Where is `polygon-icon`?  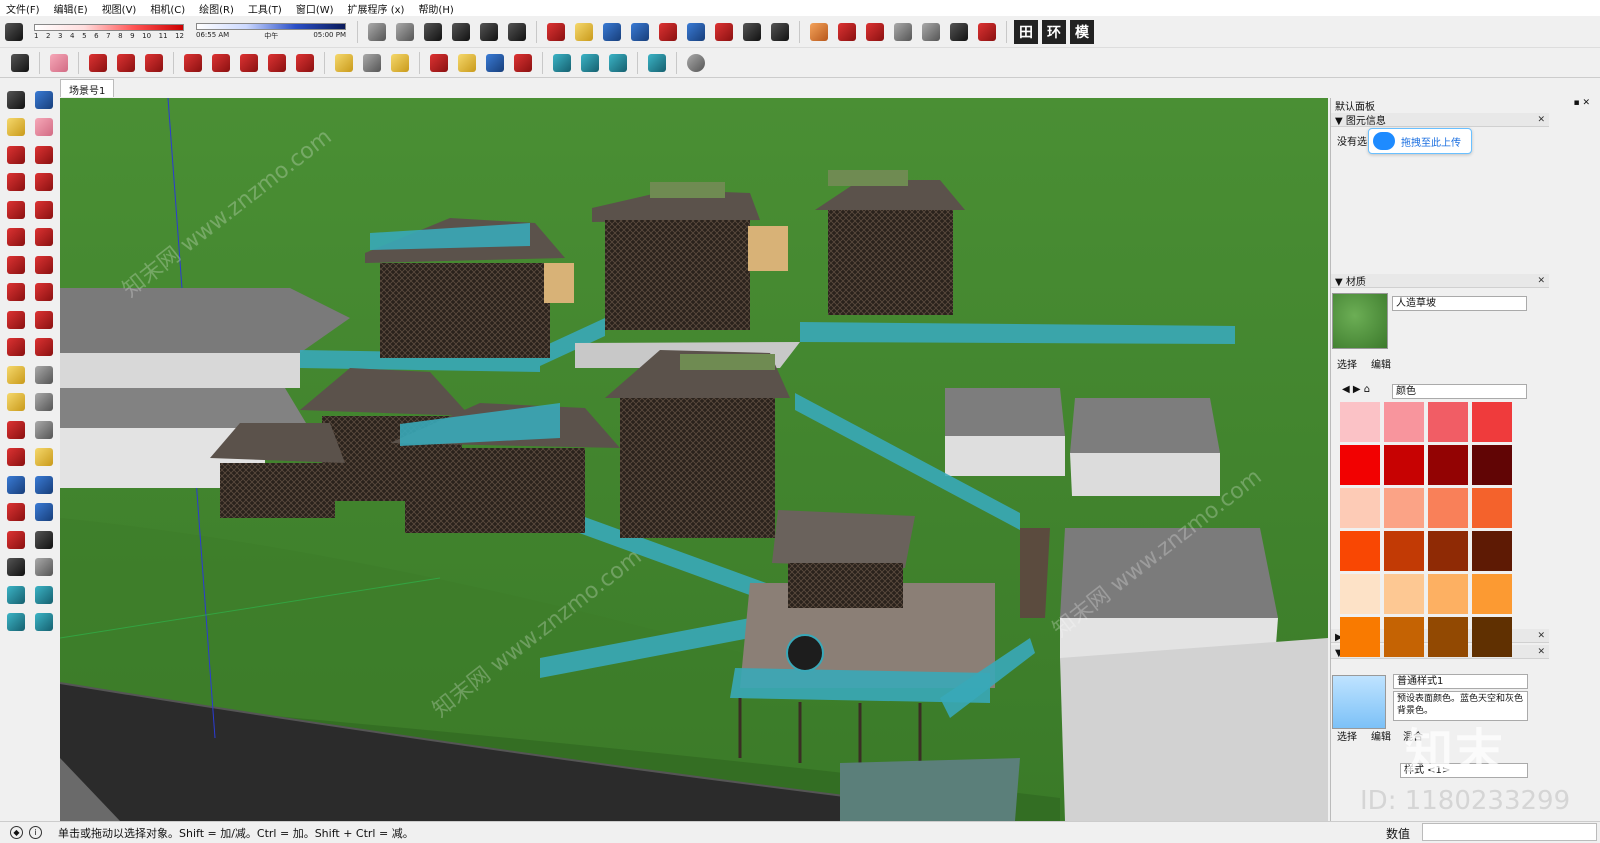
polygon-icon is located at coordinates (44, 209).